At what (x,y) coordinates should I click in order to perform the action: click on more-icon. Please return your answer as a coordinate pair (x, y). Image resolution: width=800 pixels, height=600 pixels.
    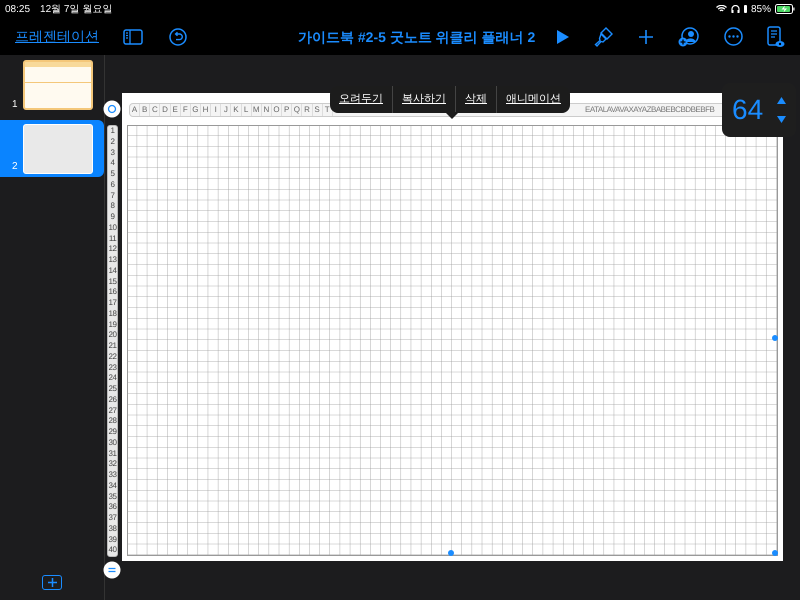
    Looking at the image, I should click on (733, 36).